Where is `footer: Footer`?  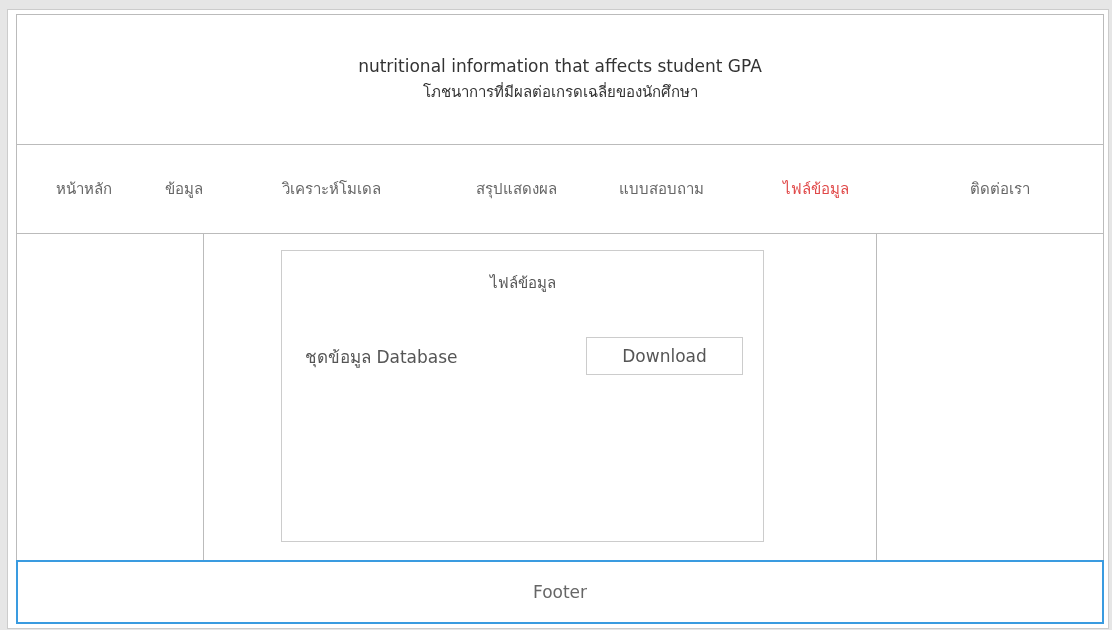 footer: Footer is located at coordinates (560, 592).